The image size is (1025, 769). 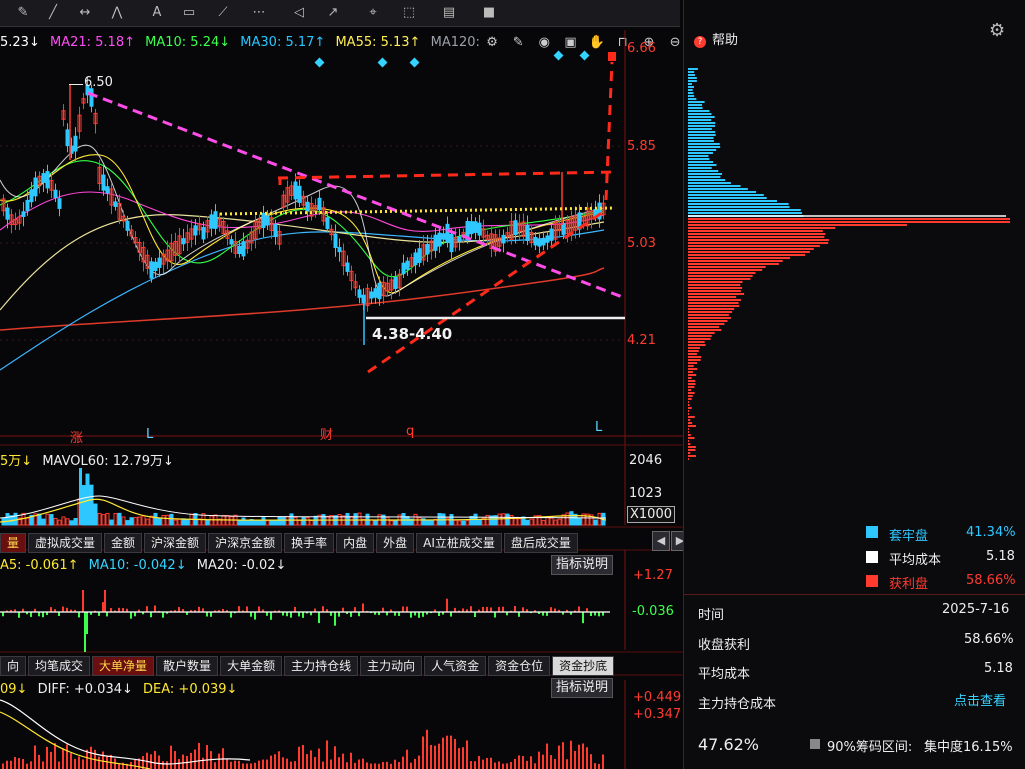 I want to click on tab-big-amount: 大单金额, so click(x=251, y=666).